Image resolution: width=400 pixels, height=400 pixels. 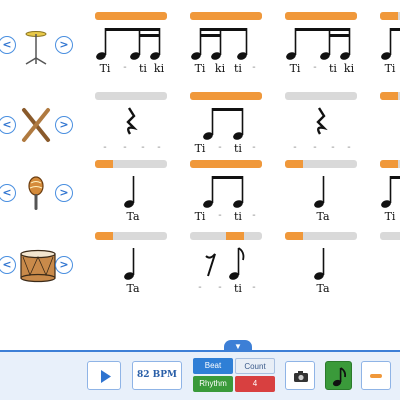 What do you see at coordinates (213, 366) in the screenshot?
I see `beat-toggle: Beat` at bounding box center [213, 366].